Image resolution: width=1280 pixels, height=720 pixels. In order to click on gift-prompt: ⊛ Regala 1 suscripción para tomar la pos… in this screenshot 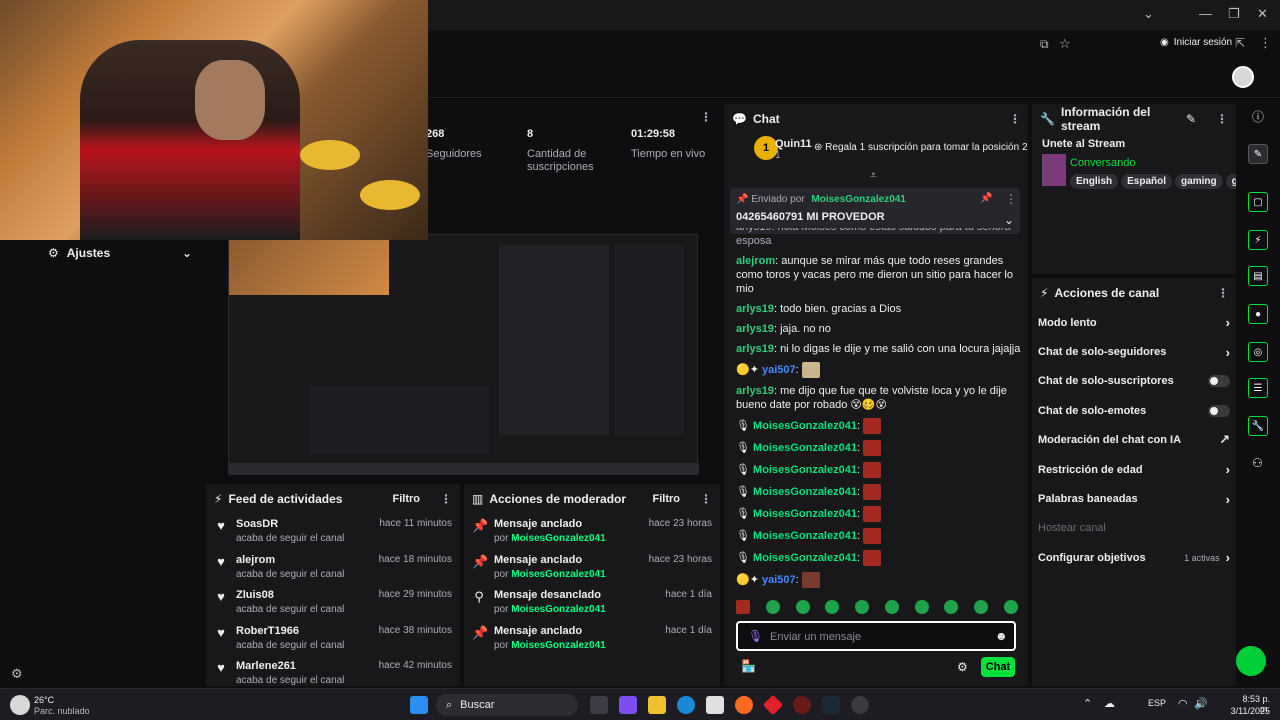, I will do `click(921, 147)`.